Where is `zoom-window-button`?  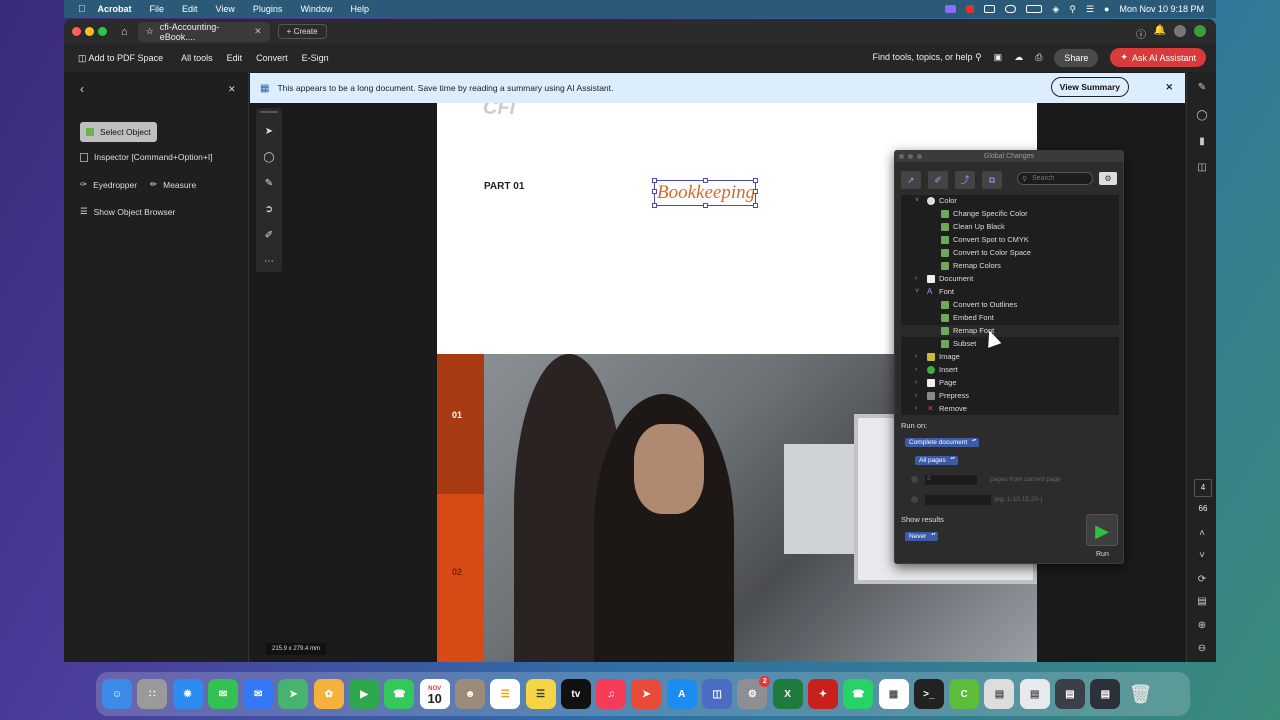
zoom-window-button is located at coordinates (102, 31).